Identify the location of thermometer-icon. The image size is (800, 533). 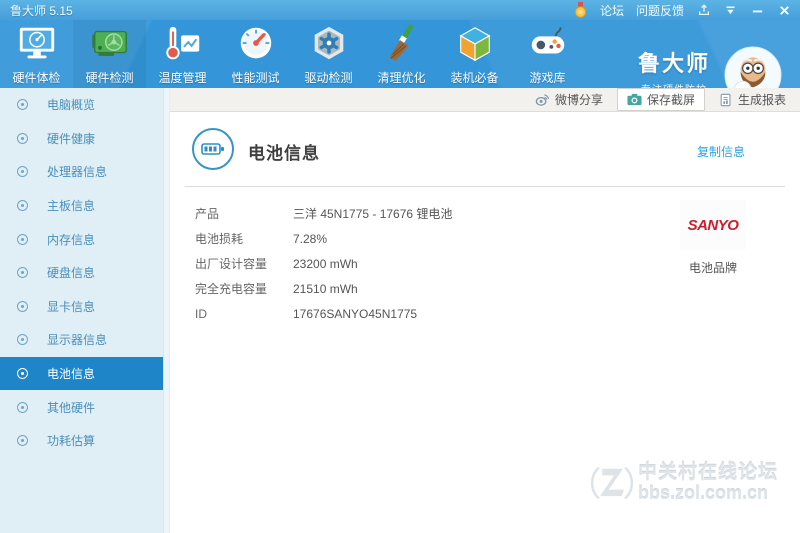
(183, 44).